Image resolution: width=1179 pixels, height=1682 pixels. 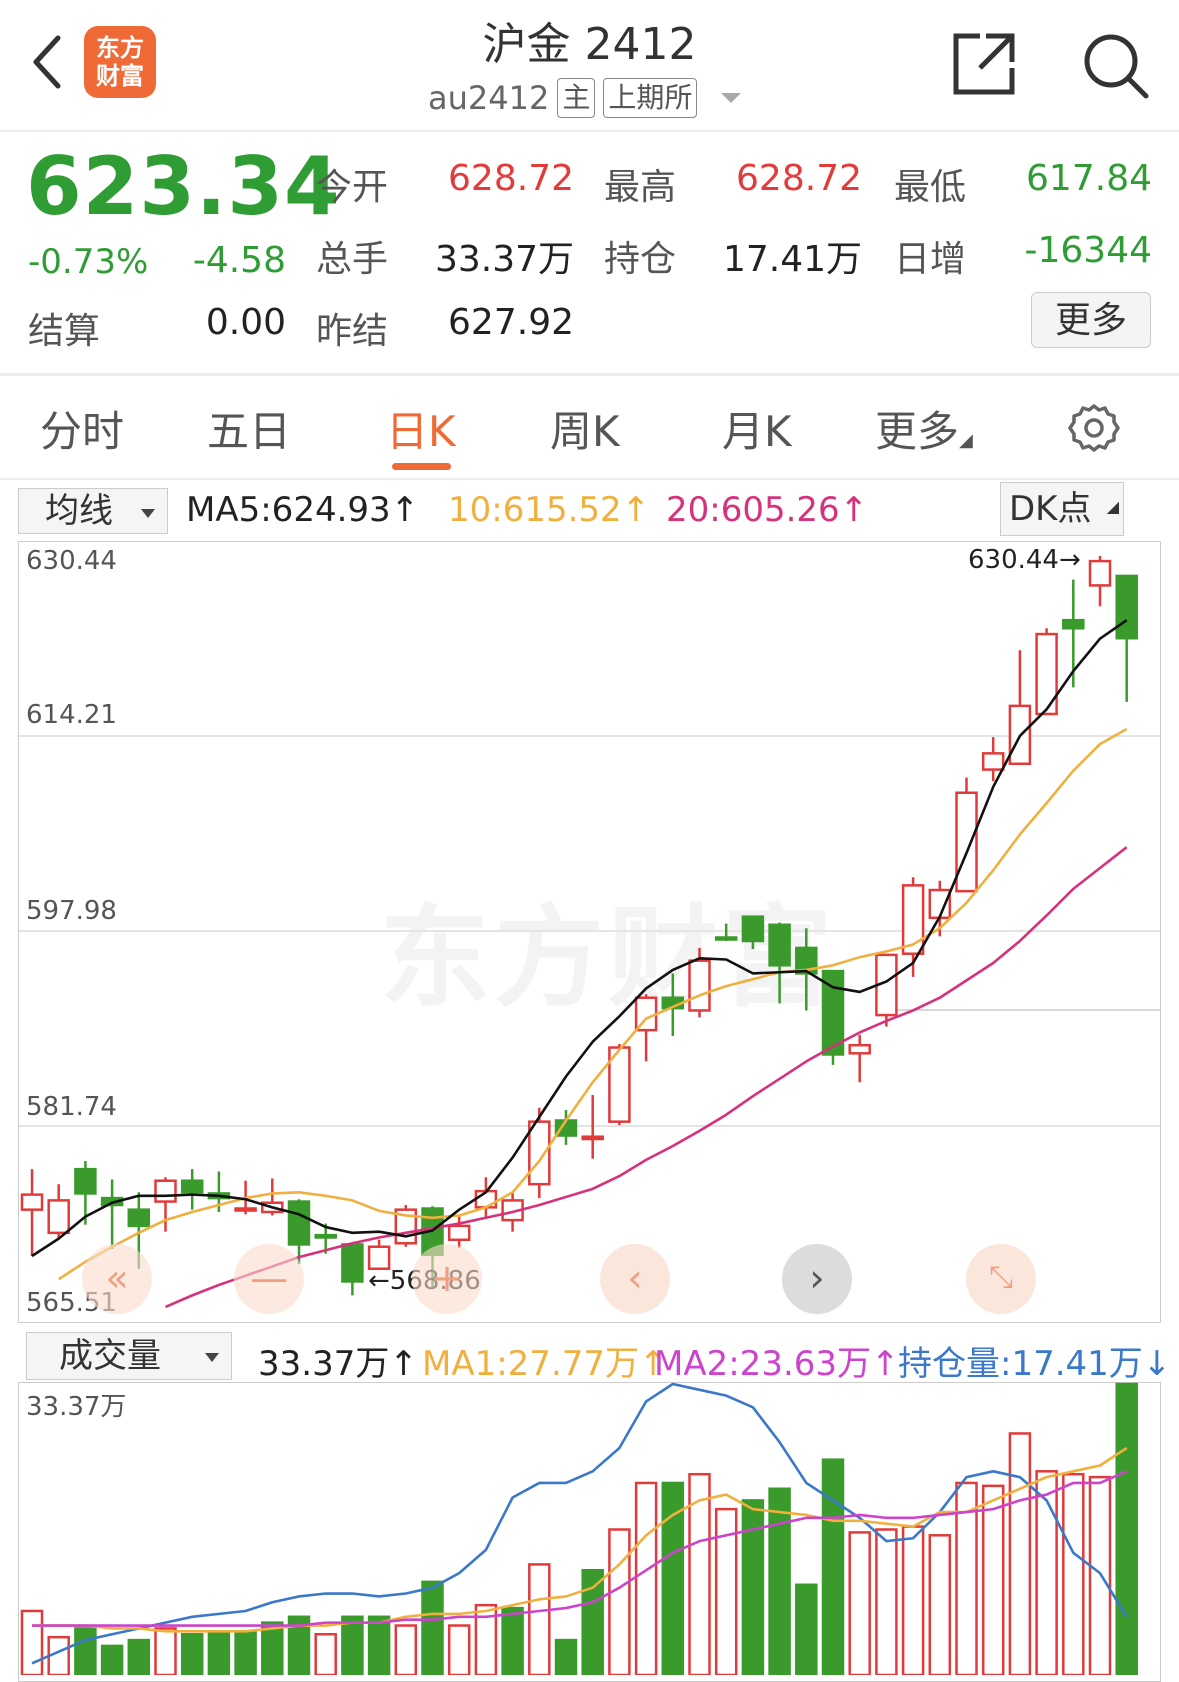 What do you see at coordinates (76, 1407) in the screenshot?
I see `volume-max-label: 33.37万` at bounding box center [76, 1407].